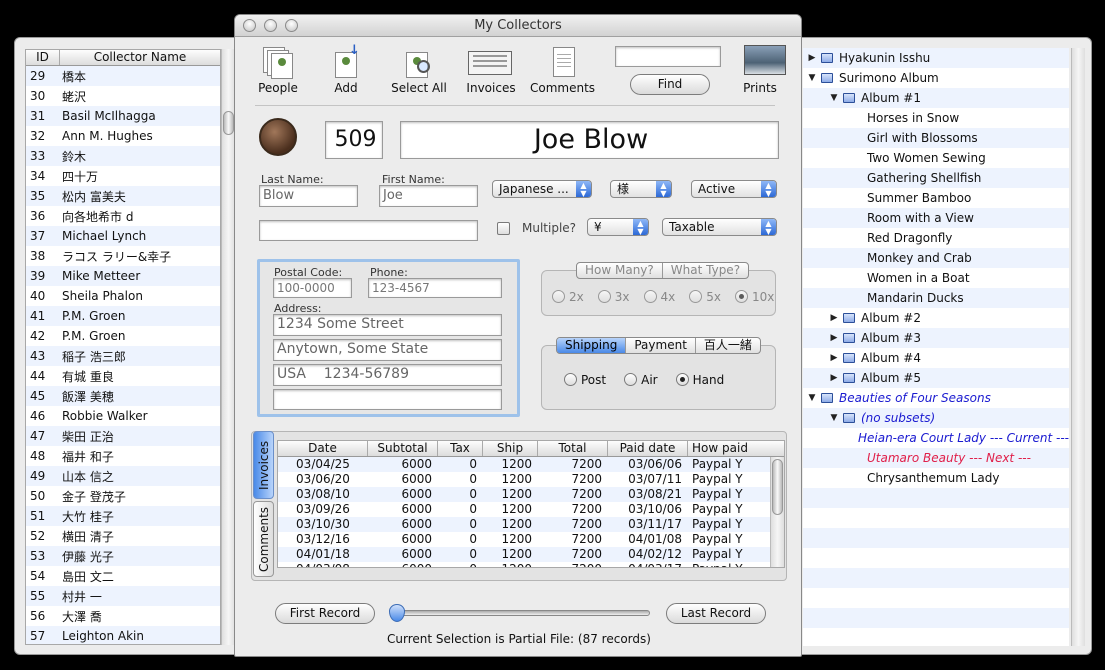 The image size is (1105, 670). Describe the element at coordinates (123, 136) in the screenshot. I see `table-row: 32 Ann M. Hughes` at that location.